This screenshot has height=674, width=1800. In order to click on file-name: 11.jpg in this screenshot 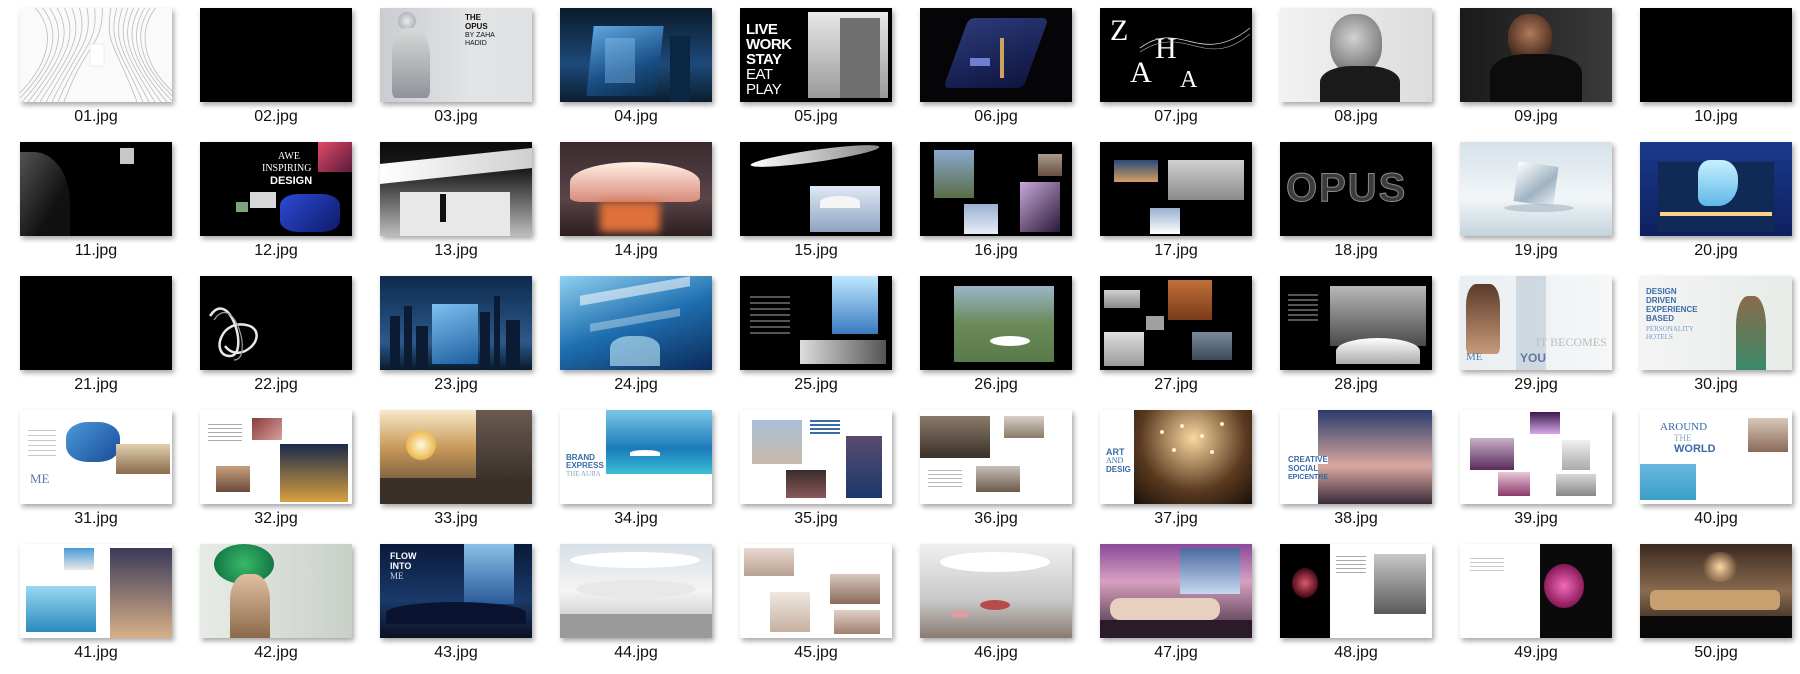, I will do `click(96, 251)`.